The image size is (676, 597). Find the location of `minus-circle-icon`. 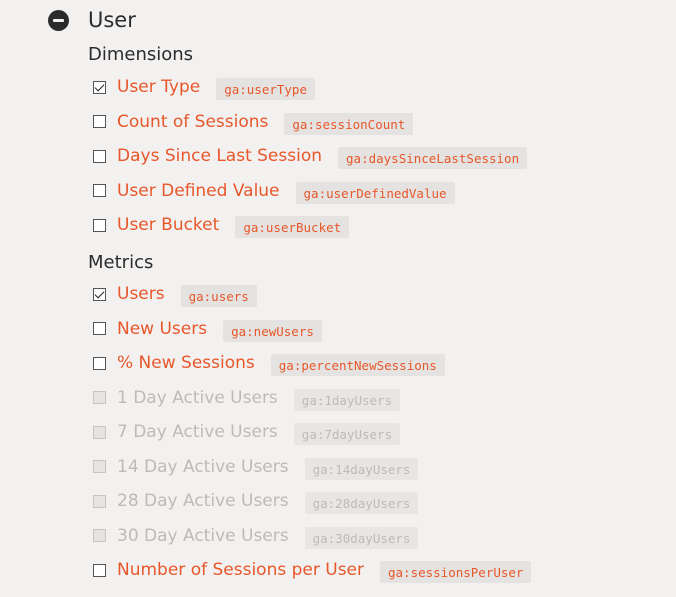

minus-circle-icon is located at coordinates (58, 20).